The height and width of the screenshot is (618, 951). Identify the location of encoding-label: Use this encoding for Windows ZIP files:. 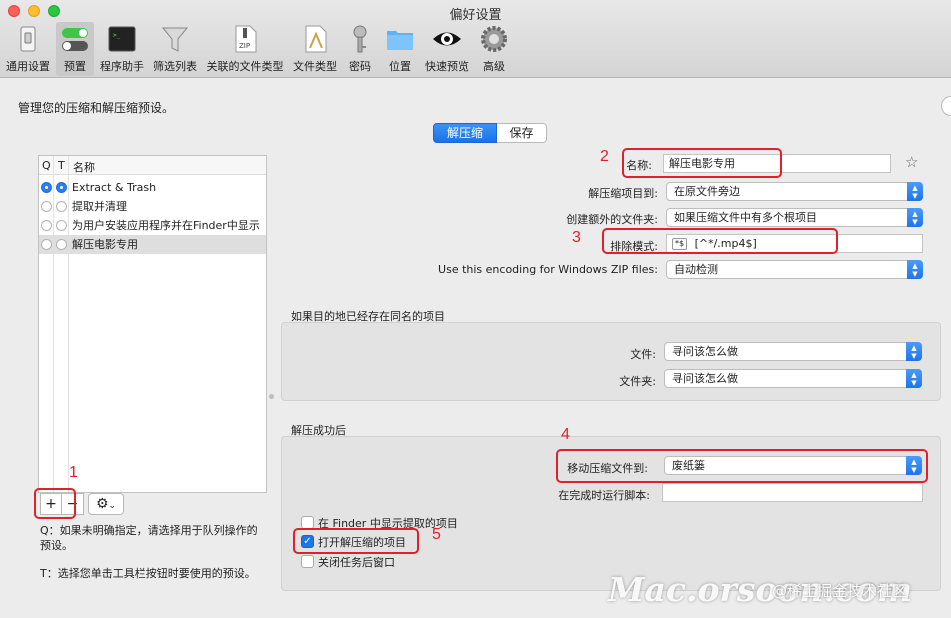
(548, 269).